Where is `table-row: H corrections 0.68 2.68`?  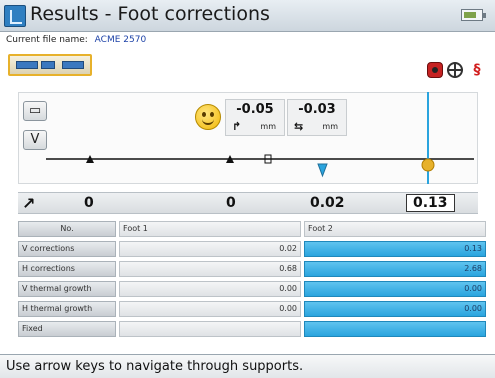
table-row: H corrections 0.68 2.68 is located at coordinates (254, 269).